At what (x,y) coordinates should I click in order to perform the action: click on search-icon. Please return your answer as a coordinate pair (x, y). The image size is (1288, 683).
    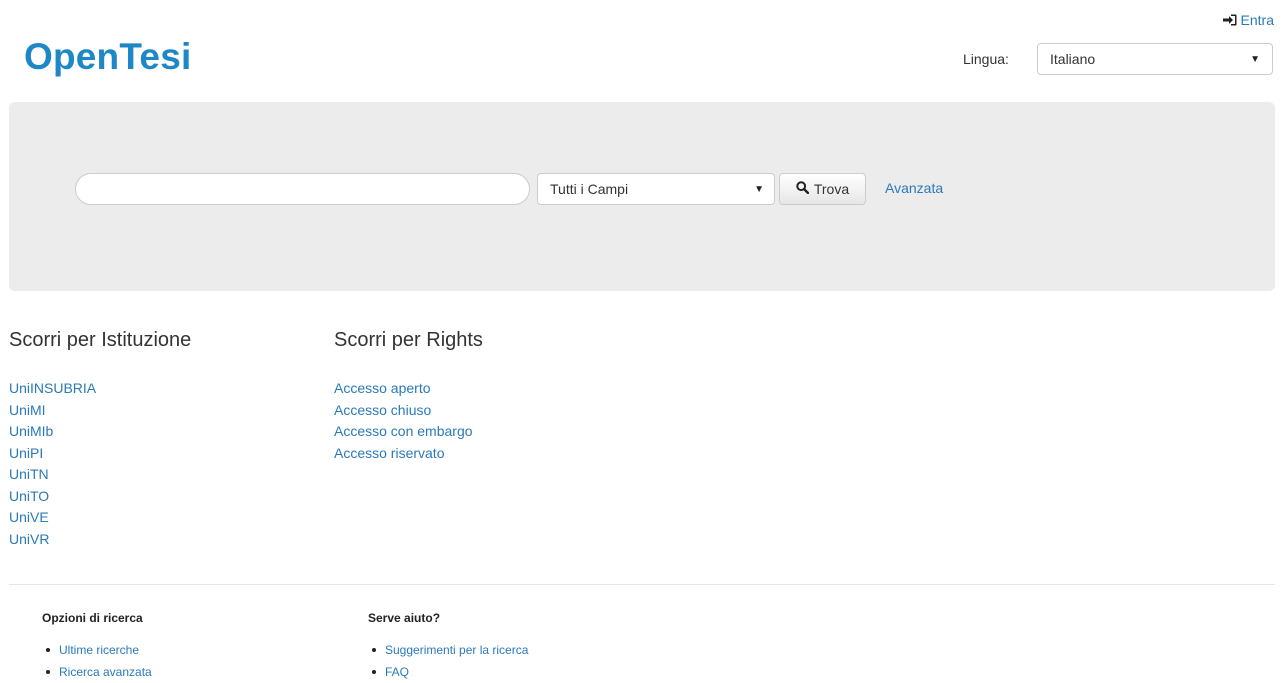
    Looking at the image, I should click on (803, 189).